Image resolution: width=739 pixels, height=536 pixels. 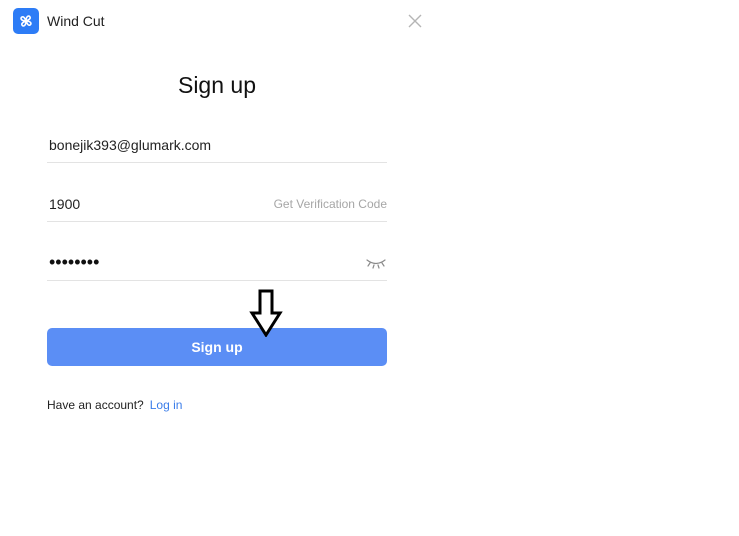 What do you see at coordinates (217, 347) in the screenshot?
I see `signup-button: Sign up` at bounding box center [217, 347].